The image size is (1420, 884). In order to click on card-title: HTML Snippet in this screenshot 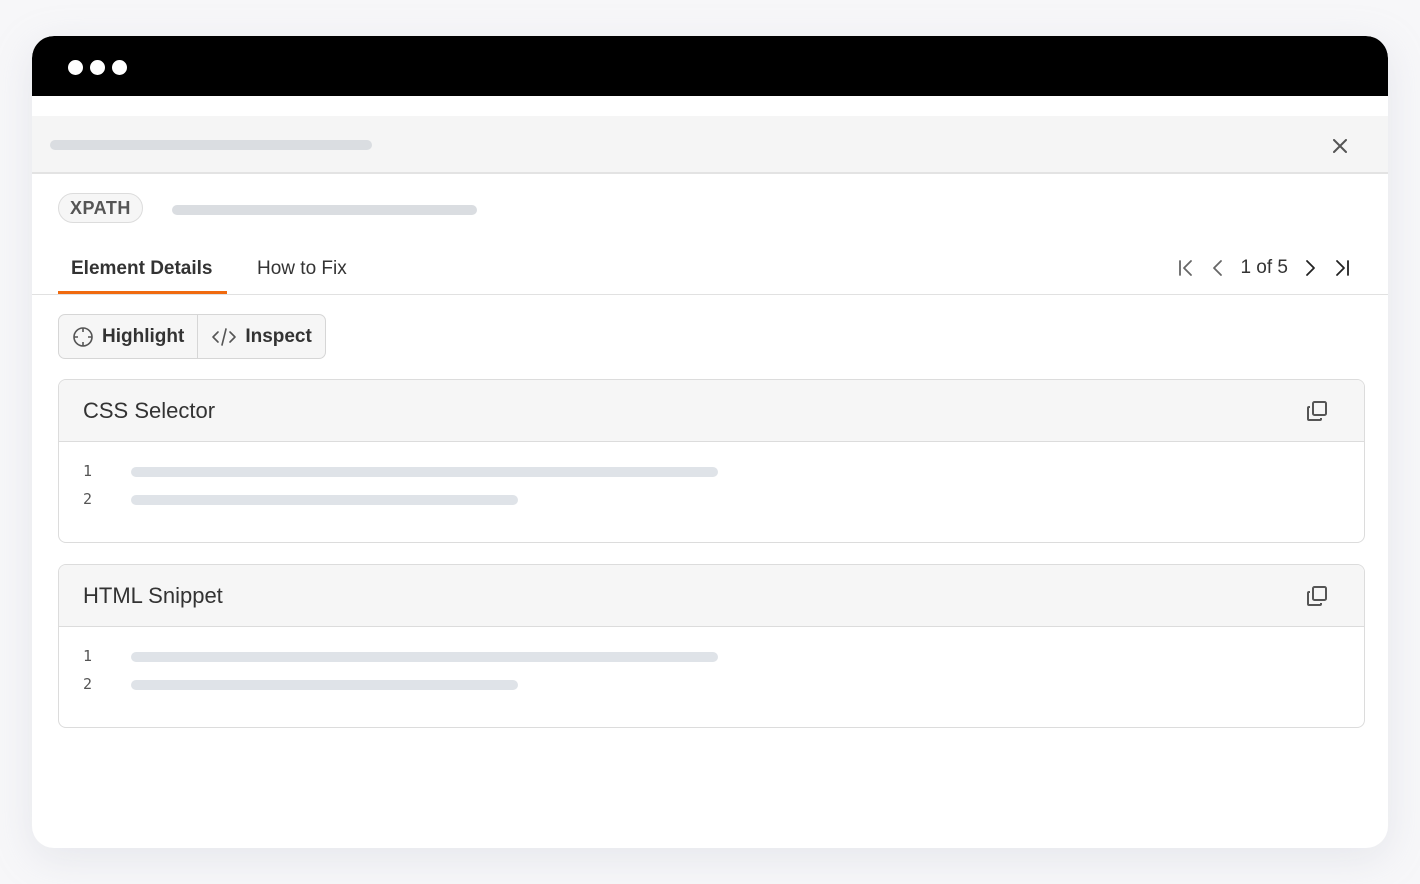, I will do `click(153, 595)`.